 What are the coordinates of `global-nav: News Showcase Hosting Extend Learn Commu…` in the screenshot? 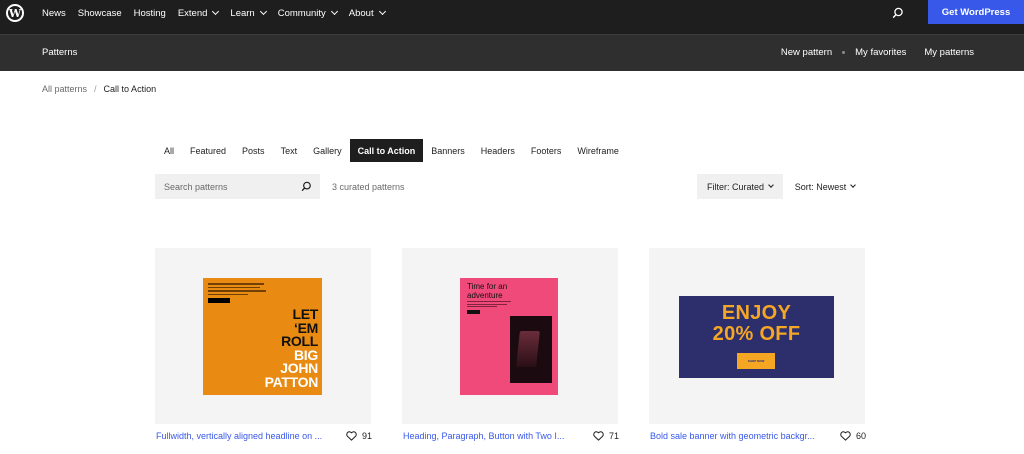 It's located at (219, 13).